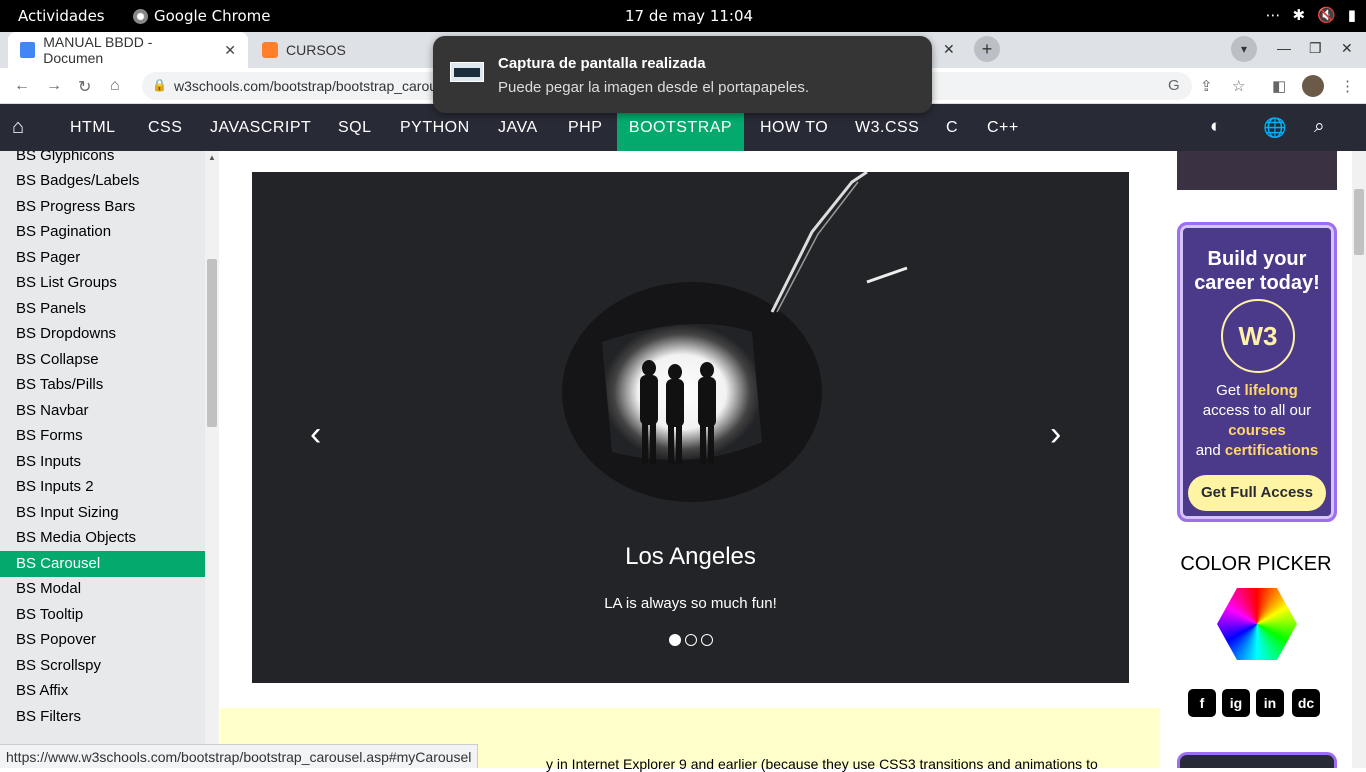  What do you see at coordinates (315, 434) in the screenshot?
I see `carousel-prev-icon: ‹` at bounding box center [315, 434].